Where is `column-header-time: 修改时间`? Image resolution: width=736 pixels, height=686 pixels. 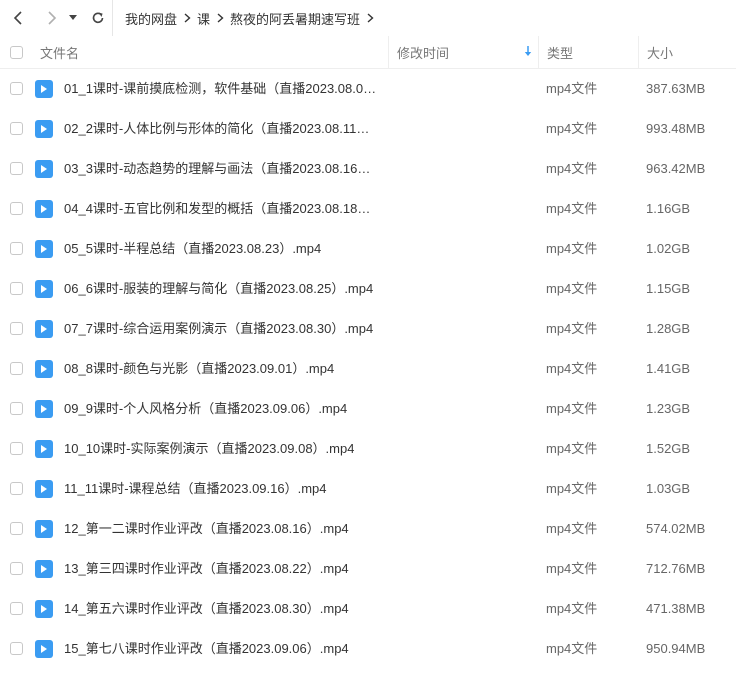
column-header-time: 修改时间 is located at coordinates (463, 52).